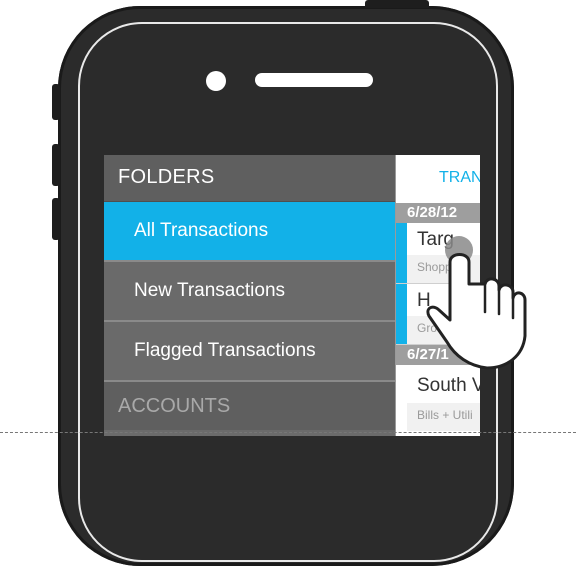 Image resolution: width=576 pixels, height=566 pixels. Describe the element at coordinates (314, 80) in the screenshot. I see `earpiece-speaker` at that location.